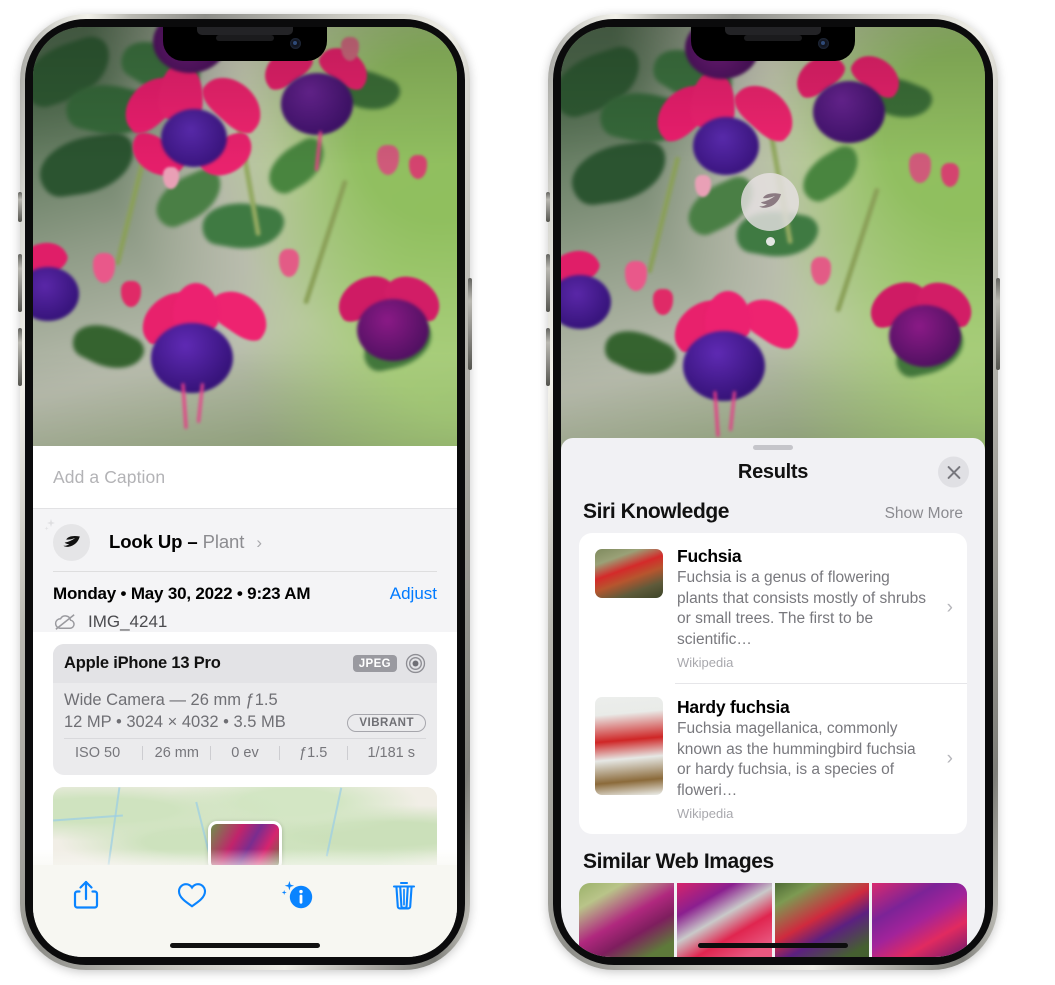 This screenshot has height=985, width=1055. What do you see at coordinates (98, 753) in the screenshot?
I see `exif-iso: ISO 50` at bounding box center [98, 753].